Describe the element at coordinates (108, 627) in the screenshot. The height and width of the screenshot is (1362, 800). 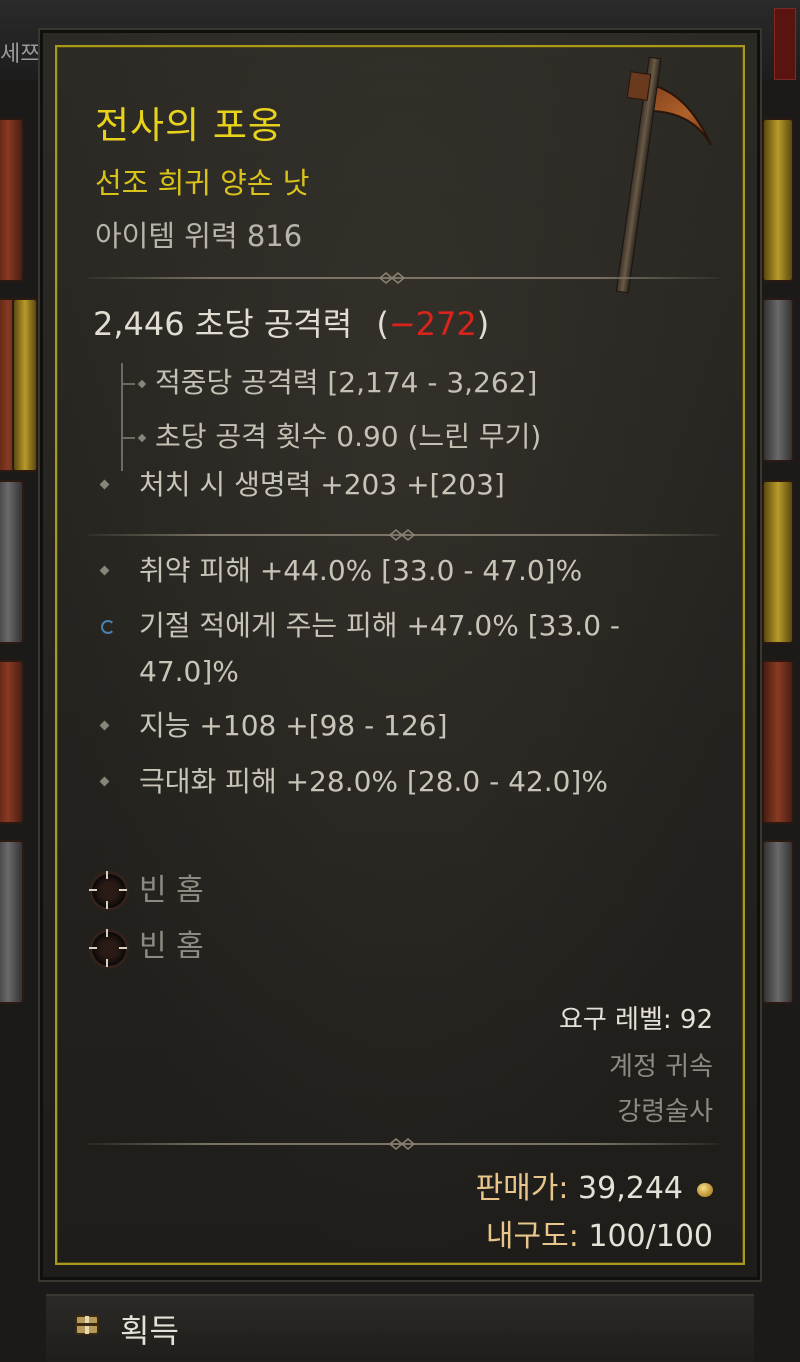
I see `reroll-icon` at that location.